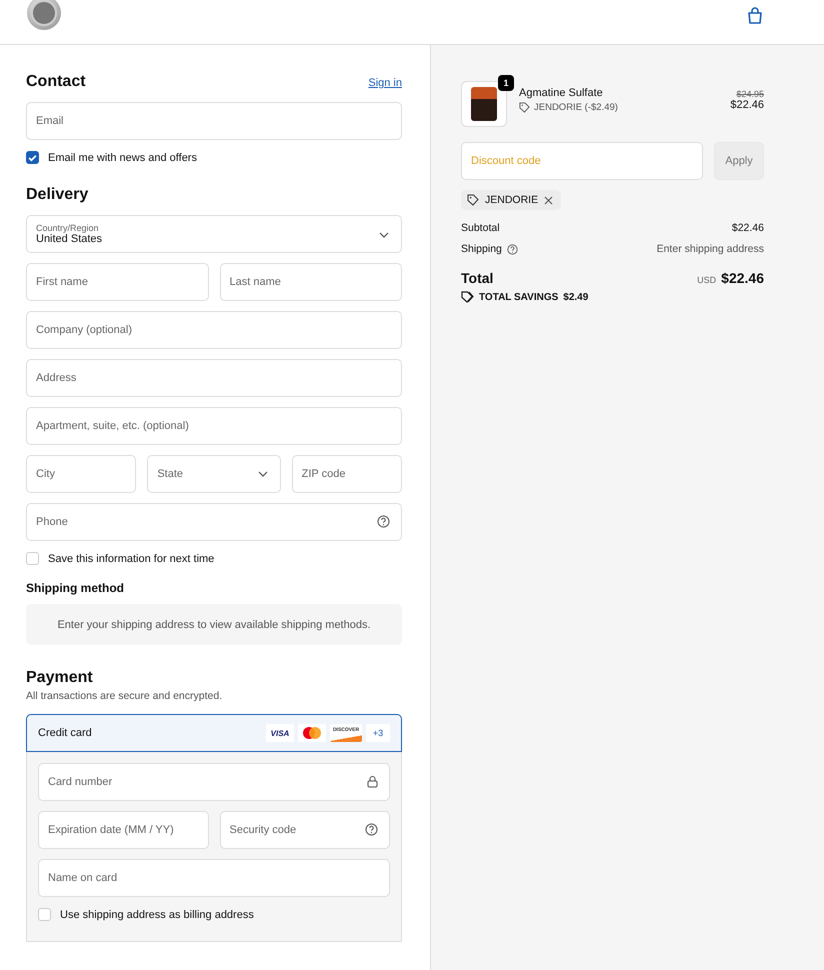 This screenshot has width=824, height=970. I want to click on input-field: Address, so click(214, 378).